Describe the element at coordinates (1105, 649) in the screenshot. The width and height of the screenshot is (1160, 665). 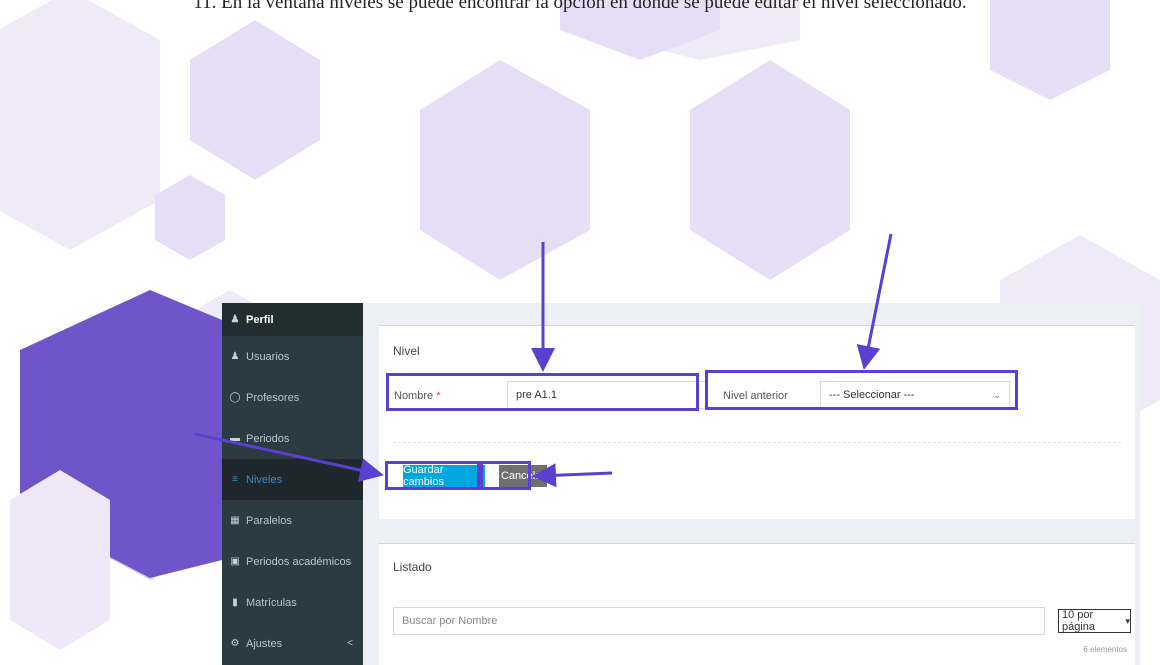
I see `item-count: 6 elementos` at that location.